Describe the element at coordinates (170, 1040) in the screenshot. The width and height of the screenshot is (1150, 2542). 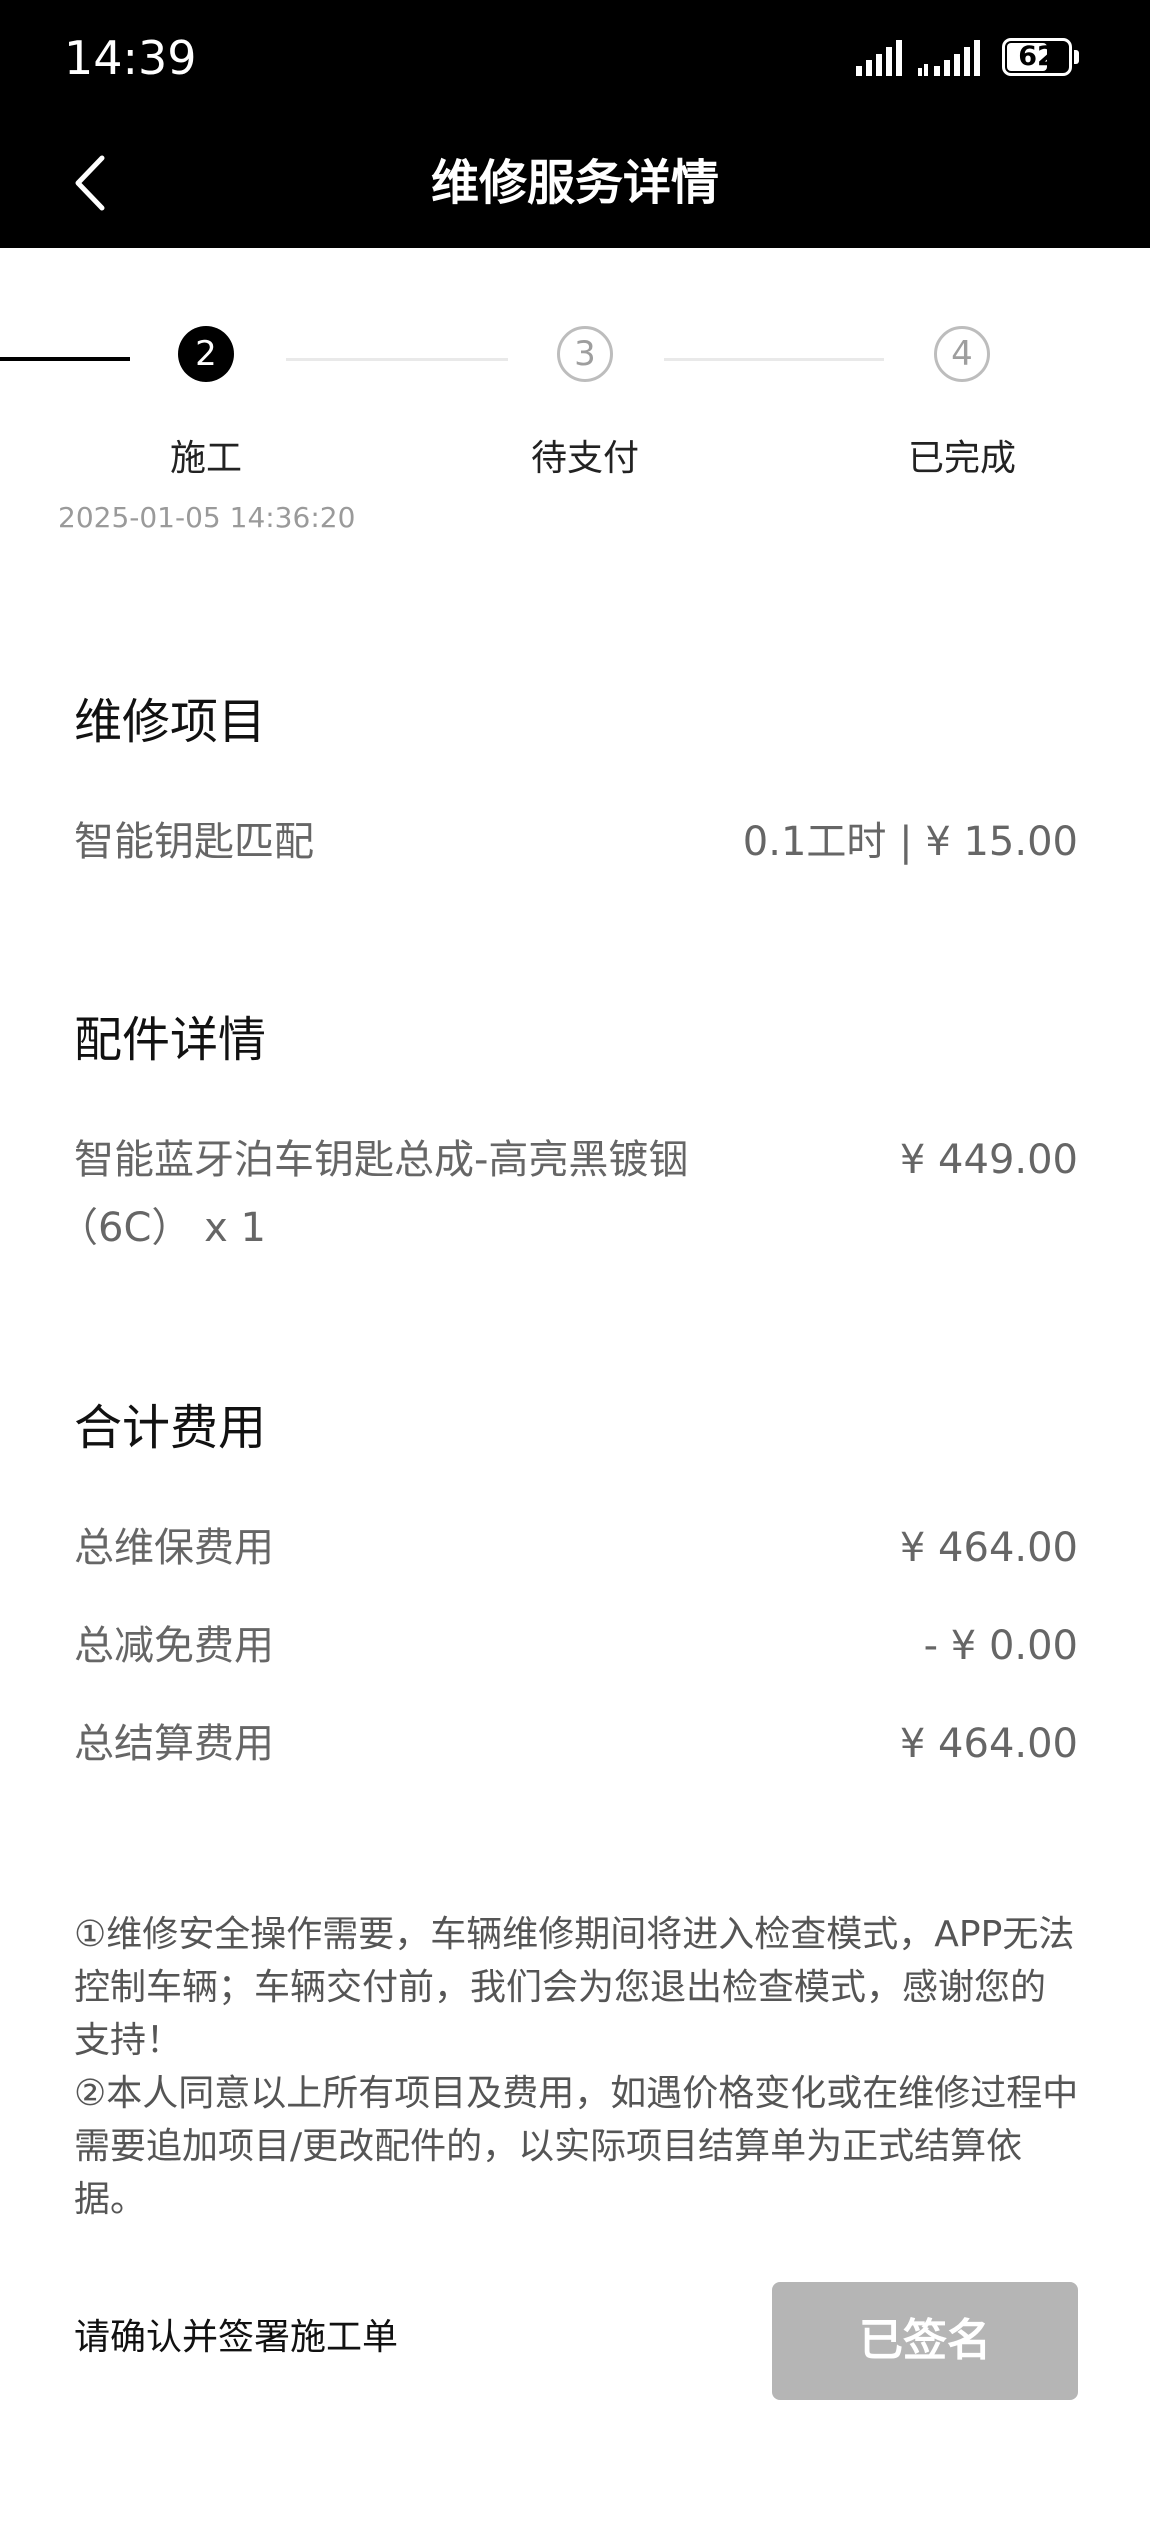
I see `section-title-parts: 配件详情` at that location.